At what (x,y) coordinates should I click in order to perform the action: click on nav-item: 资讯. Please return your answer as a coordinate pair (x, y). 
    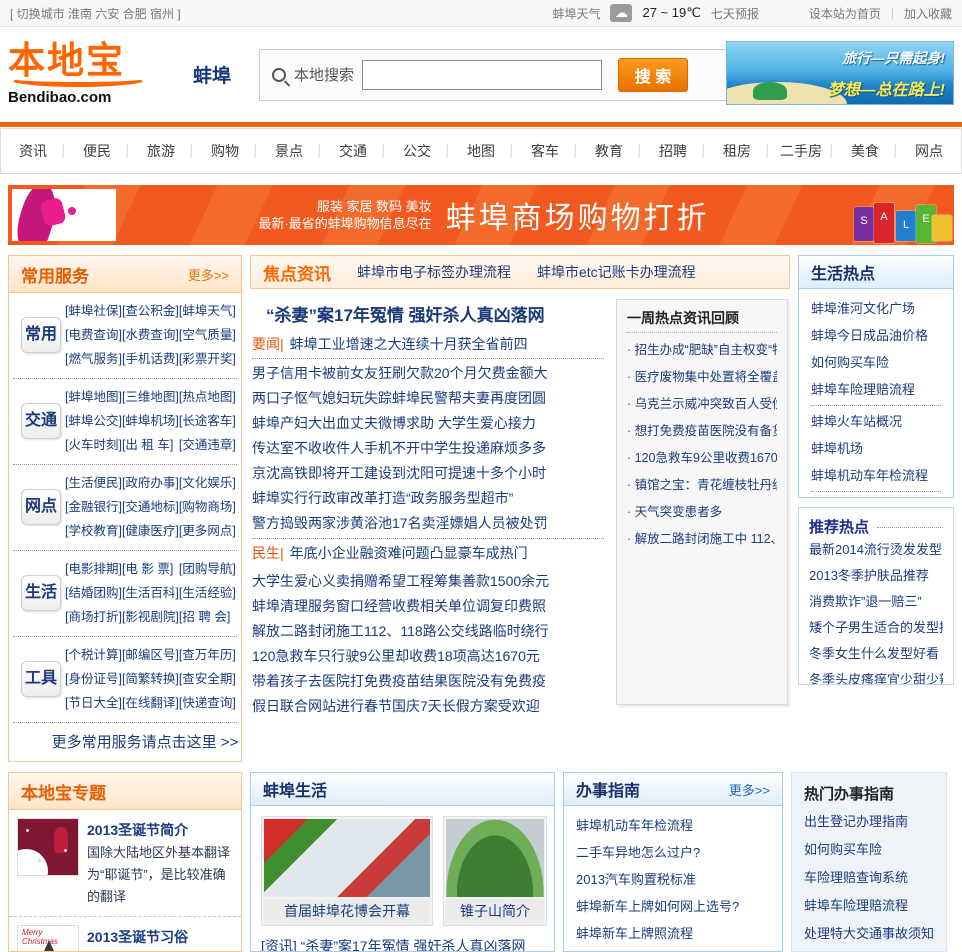
    Looking at the image, I should click on (33, 151).